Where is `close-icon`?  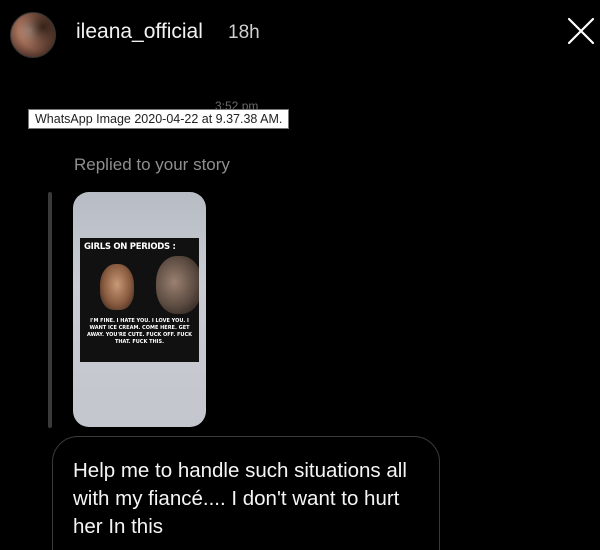 close-icon is located at coordinates (581, 31).